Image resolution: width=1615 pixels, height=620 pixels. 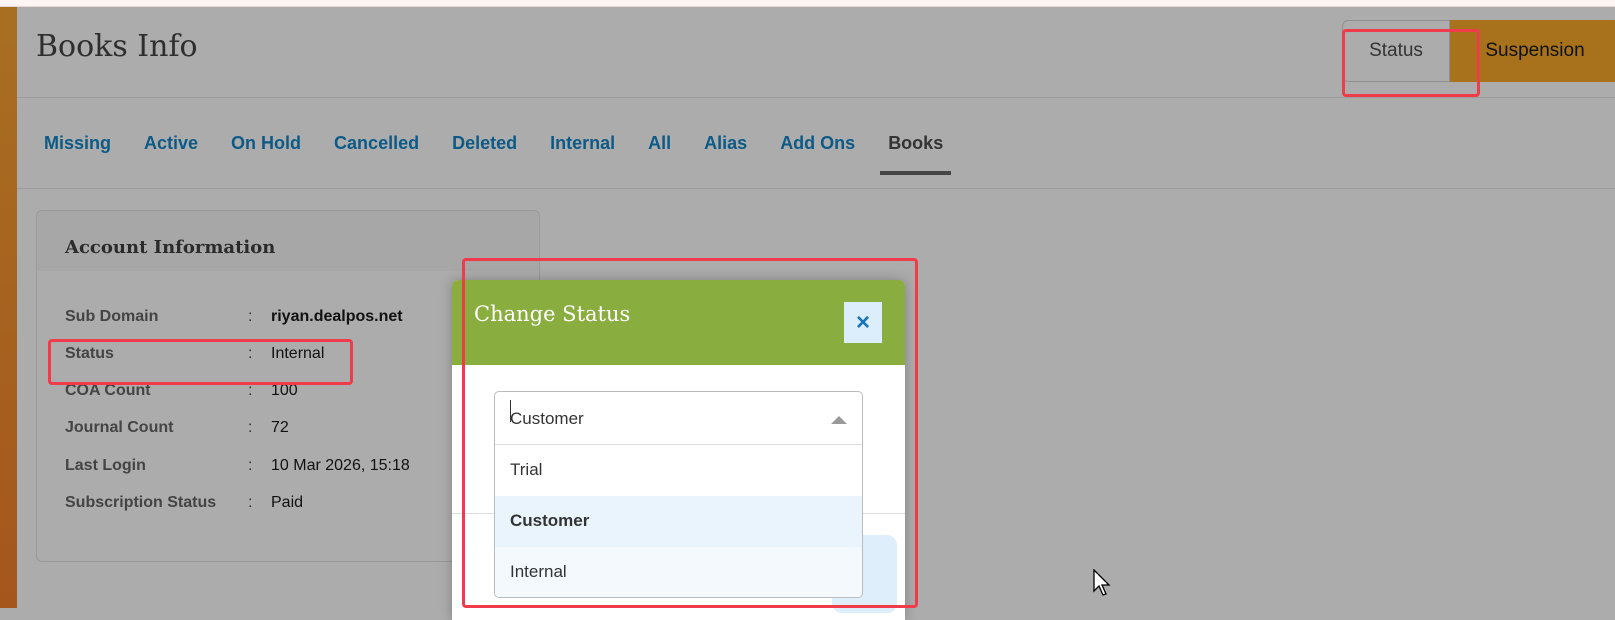 What do you see at coordinates (117, 46) in the screenshot?
I see `page-title: Books Info` at bounding box center [117, 46].